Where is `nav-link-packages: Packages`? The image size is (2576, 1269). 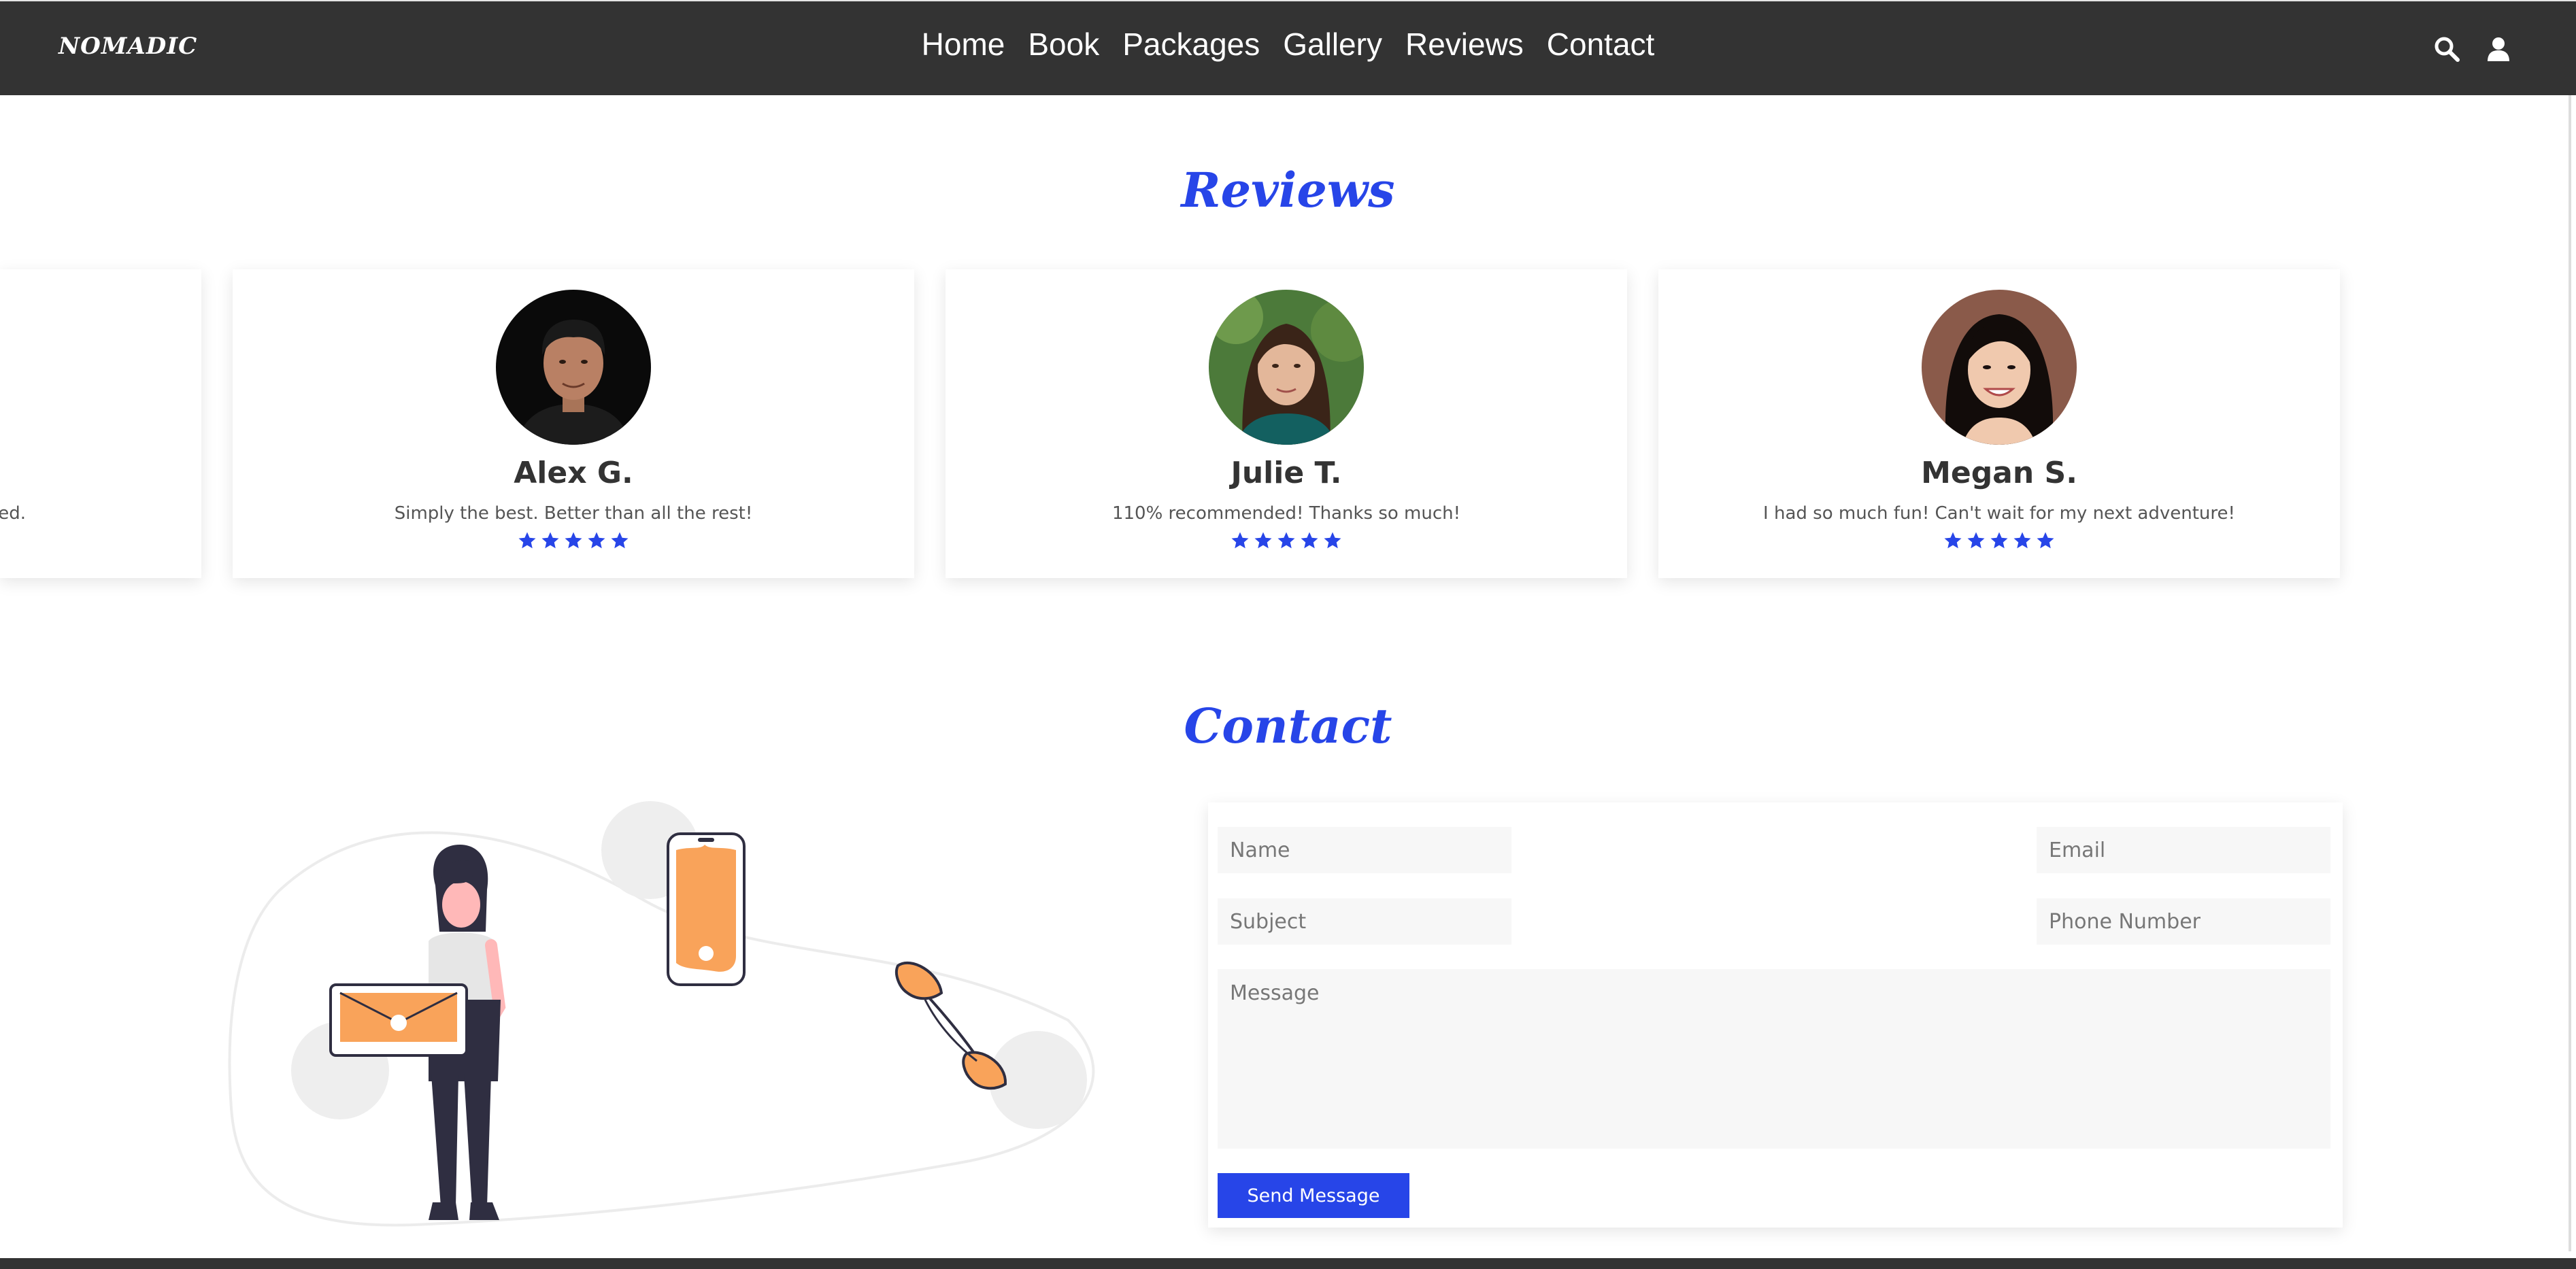 nav-link-packages: Packages is located at coordinates (1191, 44).